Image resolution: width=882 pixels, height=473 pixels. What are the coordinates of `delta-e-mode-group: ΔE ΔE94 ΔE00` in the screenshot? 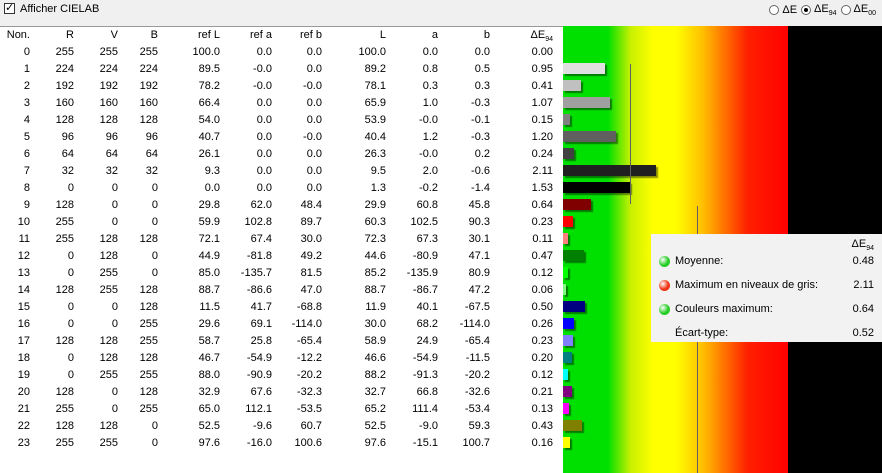 It's located at (822, 10).